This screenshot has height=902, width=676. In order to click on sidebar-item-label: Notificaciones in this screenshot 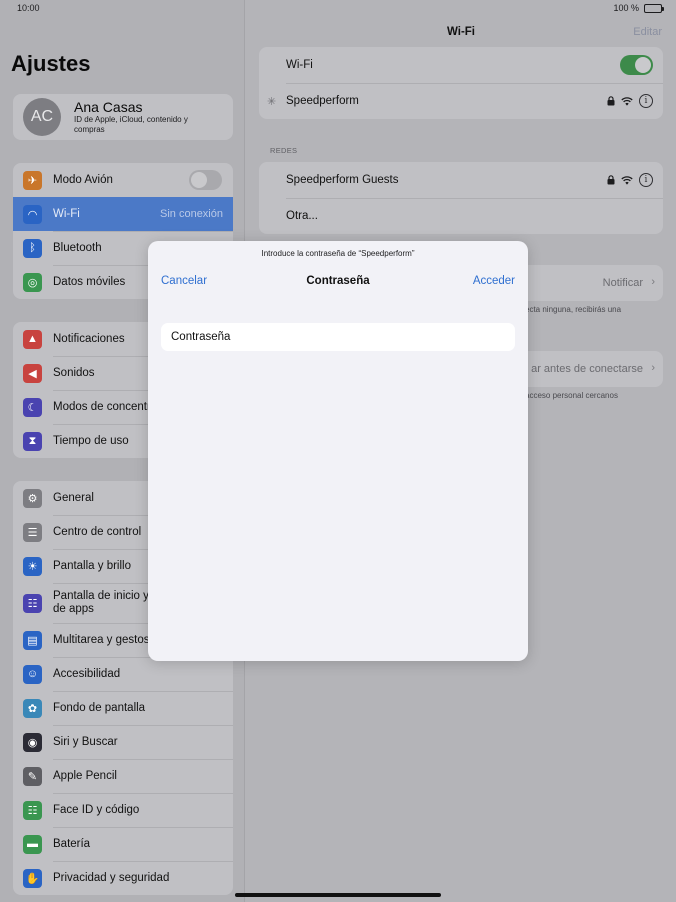, I will do `click(89, 339)`.